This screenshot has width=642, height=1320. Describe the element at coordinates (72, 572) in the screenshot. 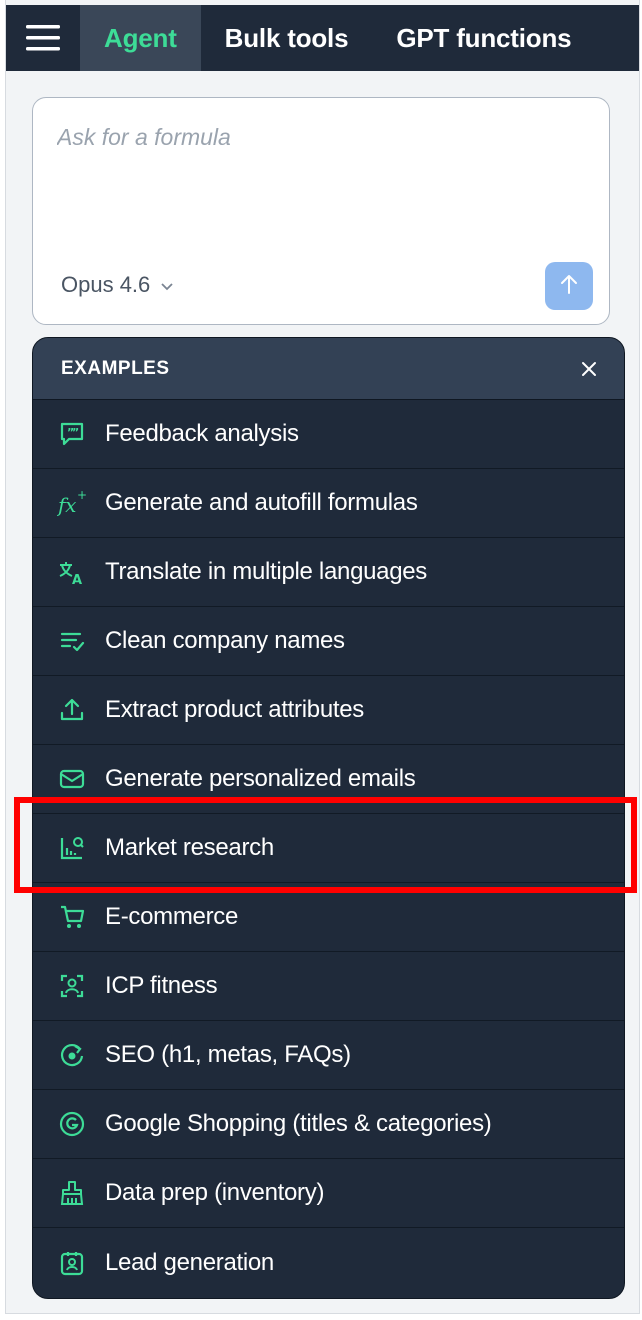

I see `translate-icon: A` at that location.